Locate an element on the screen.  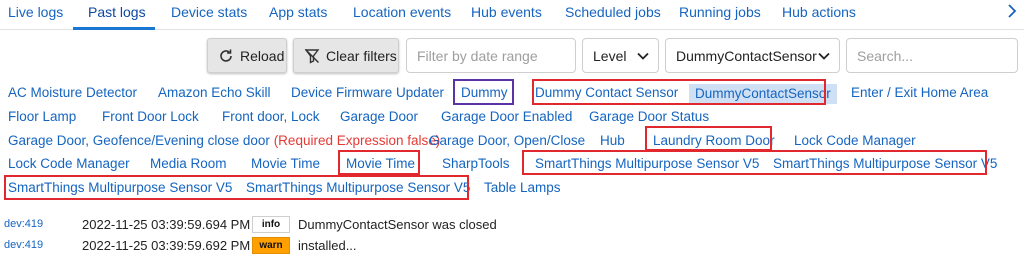
device-link: Hub is located at coordinates (612, 140).